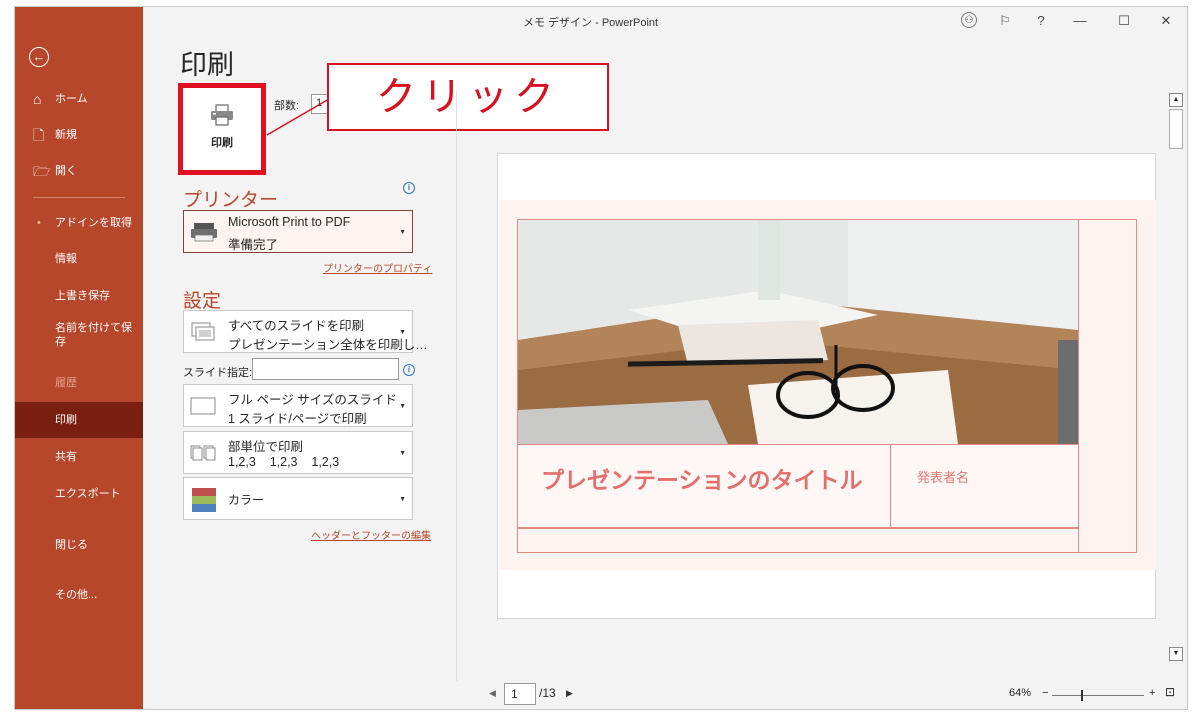 The width and height of the screenshot is (1202, 716). What do you see at coordinates (66, 457) in the screenshot?
I see `sidebar-item-label: 共有` at bounding box center [66, 457].